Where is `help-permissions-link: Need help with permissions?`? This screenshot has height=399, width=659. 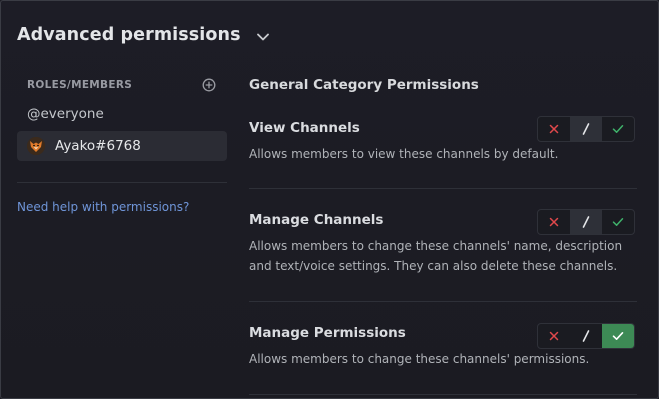 help-permissions-link: Need help with permissions? is located at coordinates (122, 207).